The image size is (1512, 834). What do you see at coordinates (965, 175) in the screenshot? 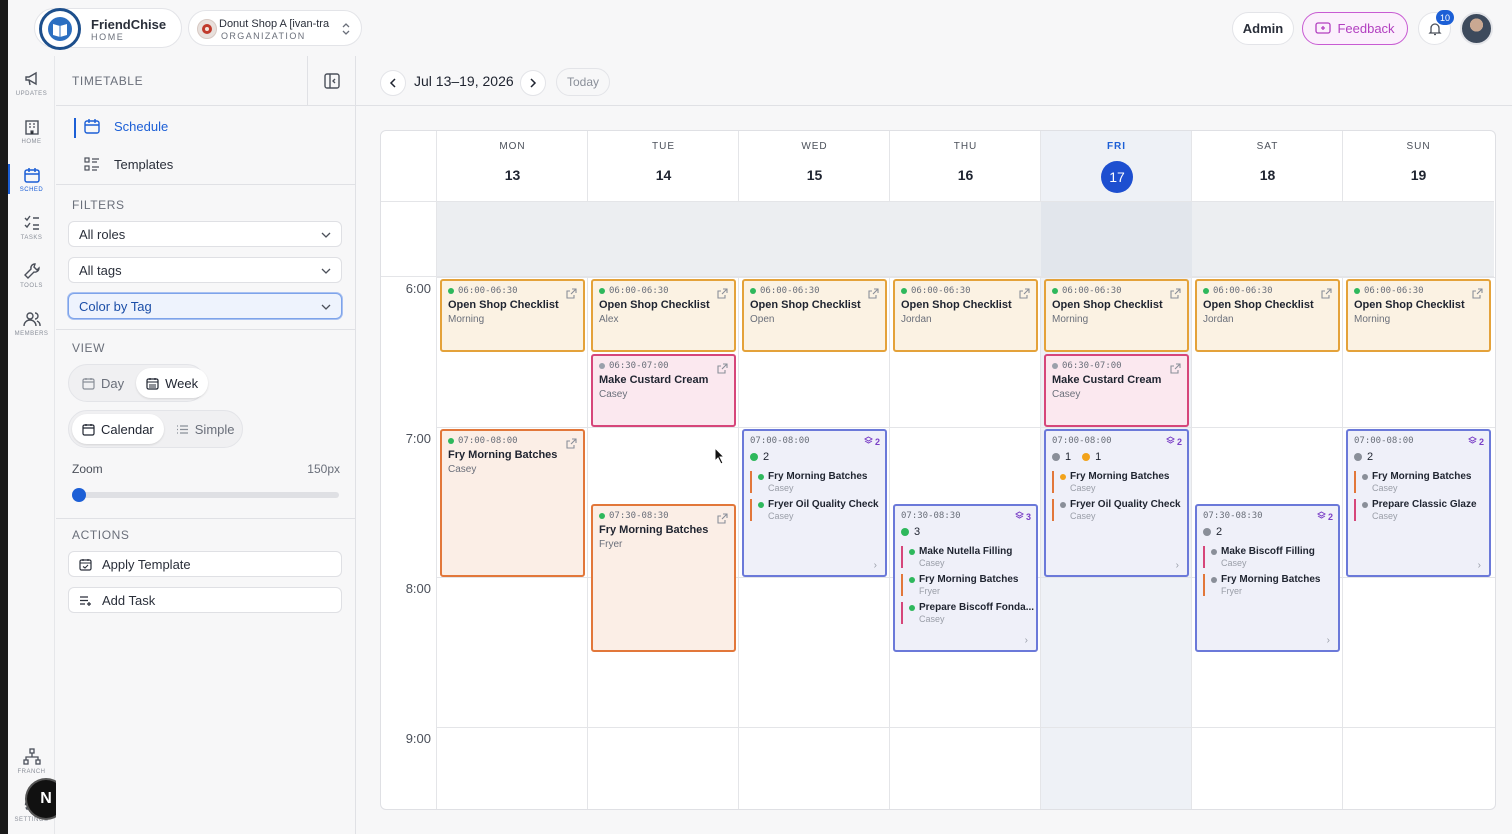
I see `day-number: 16` at bounding box center [965, 175].